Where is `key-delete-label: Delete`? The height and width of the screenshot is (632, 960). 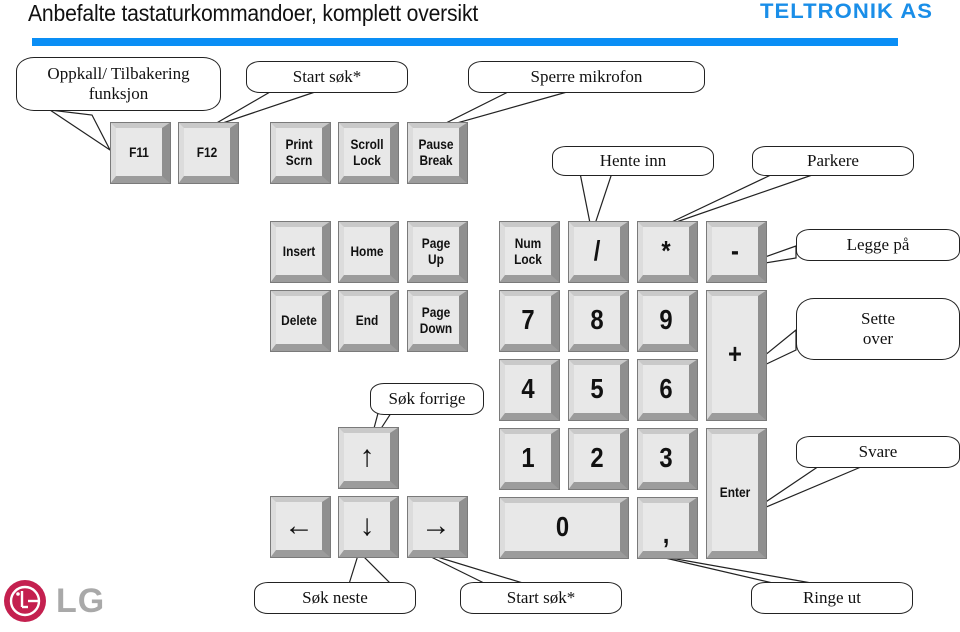 key-delete-label: Delete is located at coordinates (299, 319).